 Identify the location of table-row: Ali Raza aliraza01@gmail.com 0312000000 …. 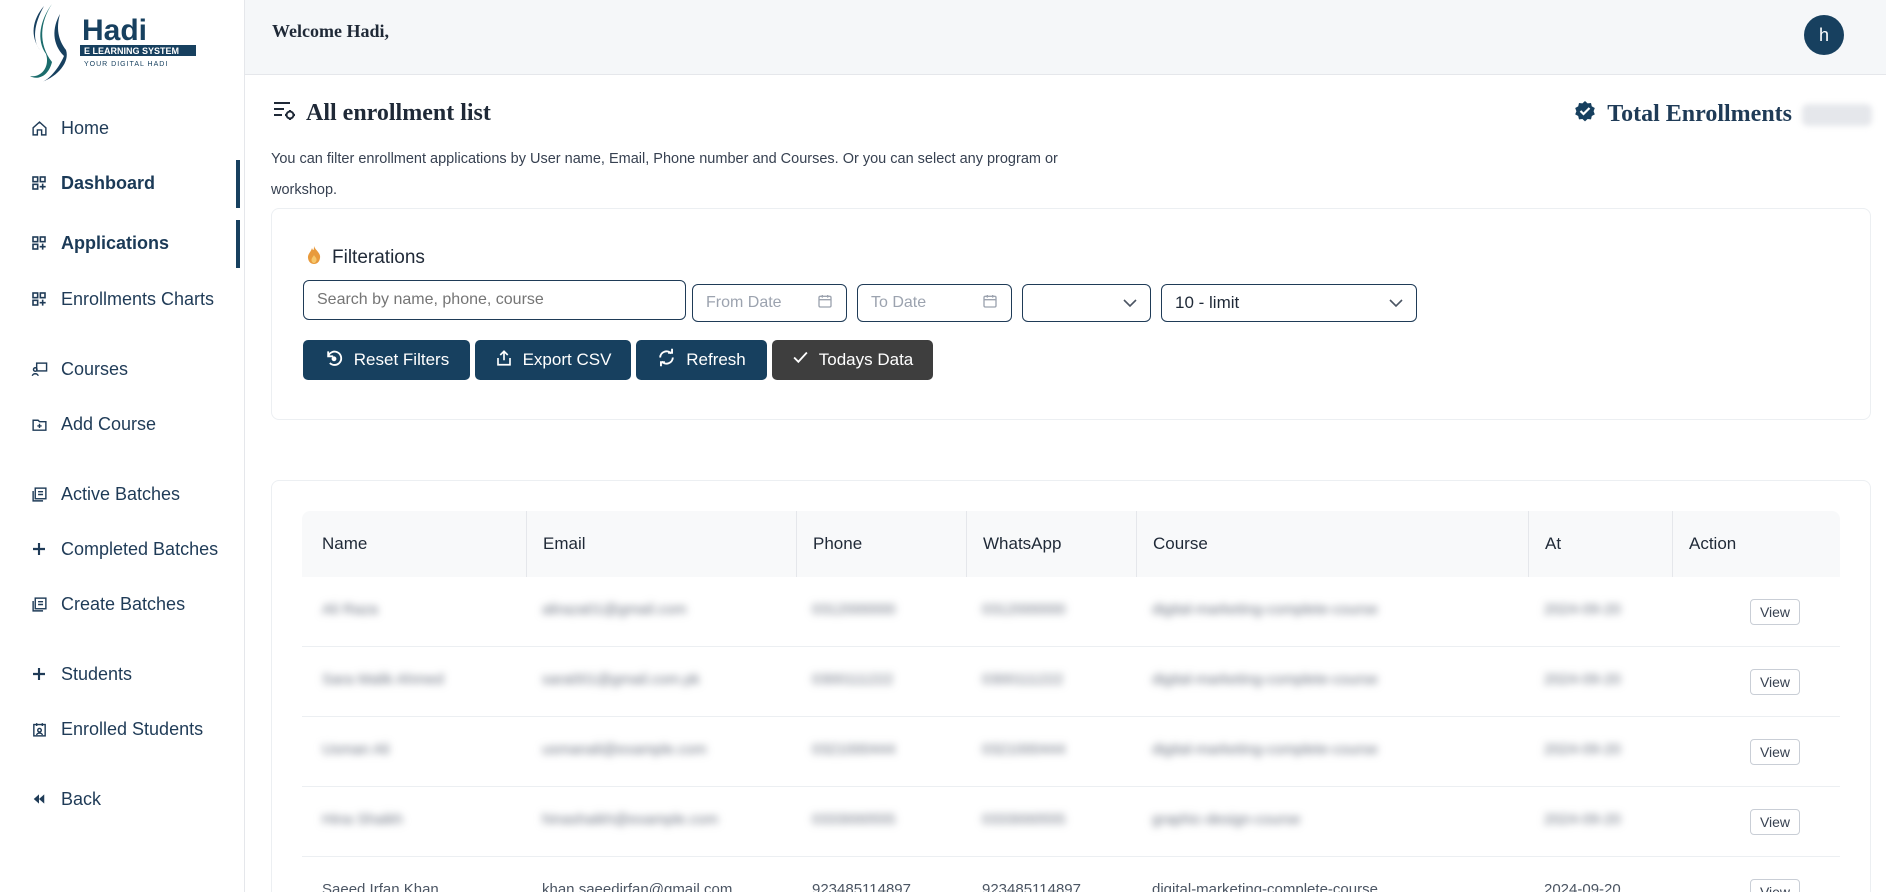
(1071, 612).